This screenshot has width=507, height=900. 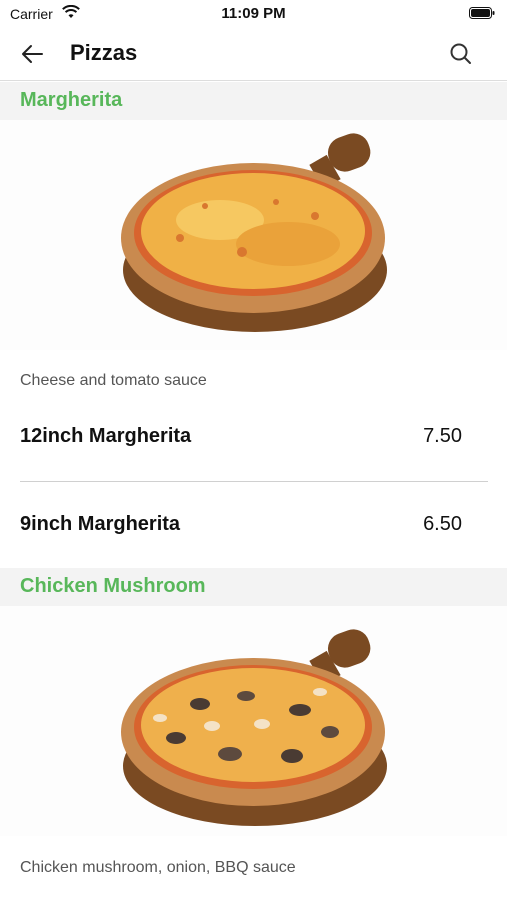 I want to click on section-header-margherita: Margherita, so click(x=253, y=101).